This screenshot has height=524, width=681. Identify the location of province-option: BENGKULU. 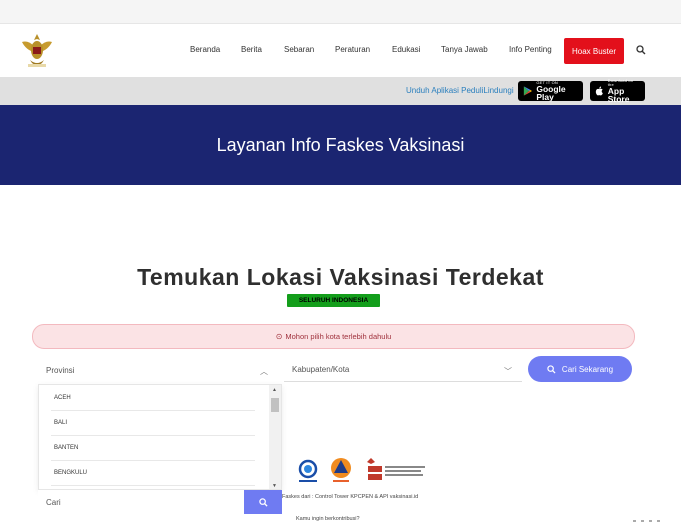
(153, 473).